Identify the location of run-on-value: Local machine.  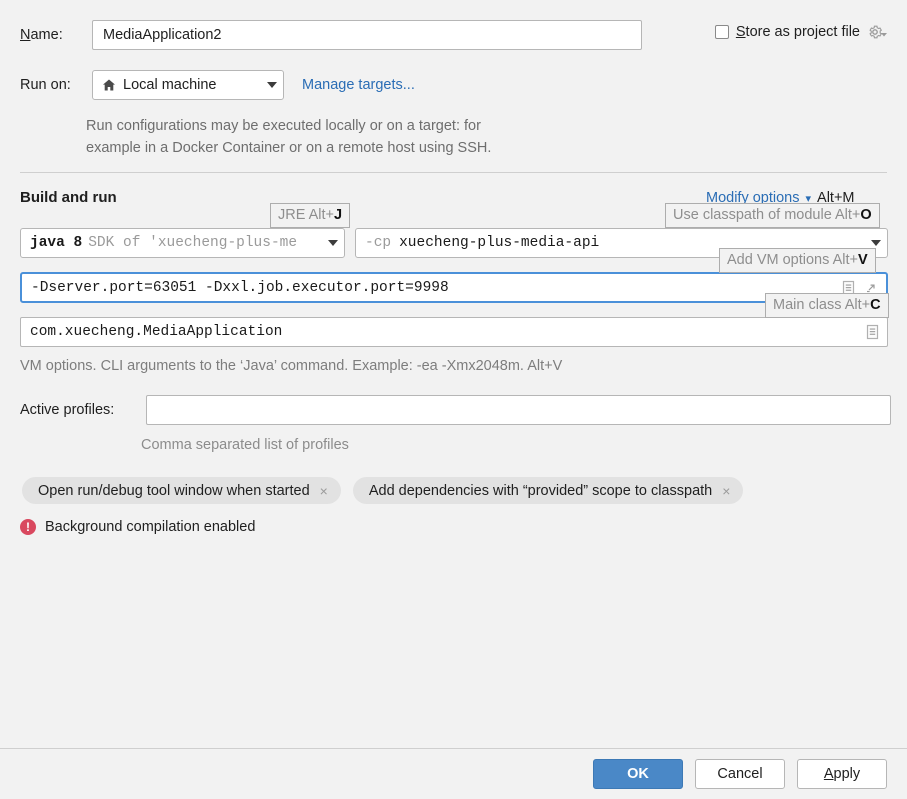
(170, 85).